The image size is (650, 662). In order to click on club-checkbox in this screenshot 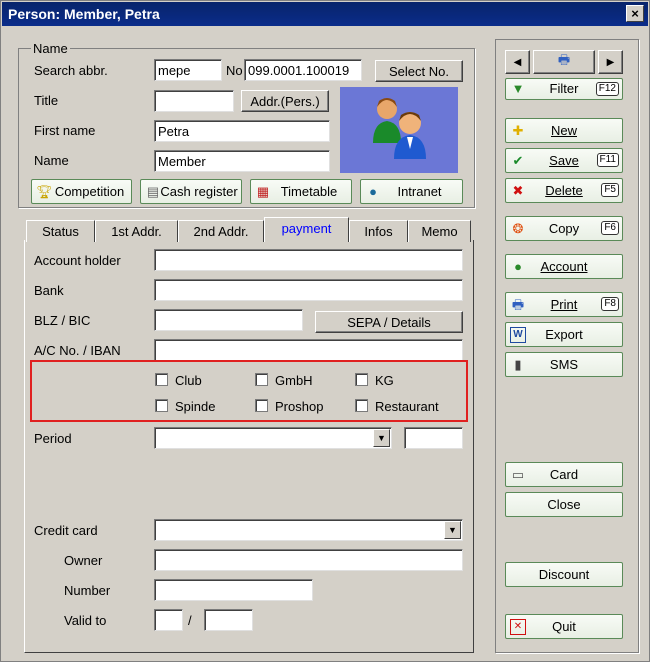, I will do `click(161, 379)`.